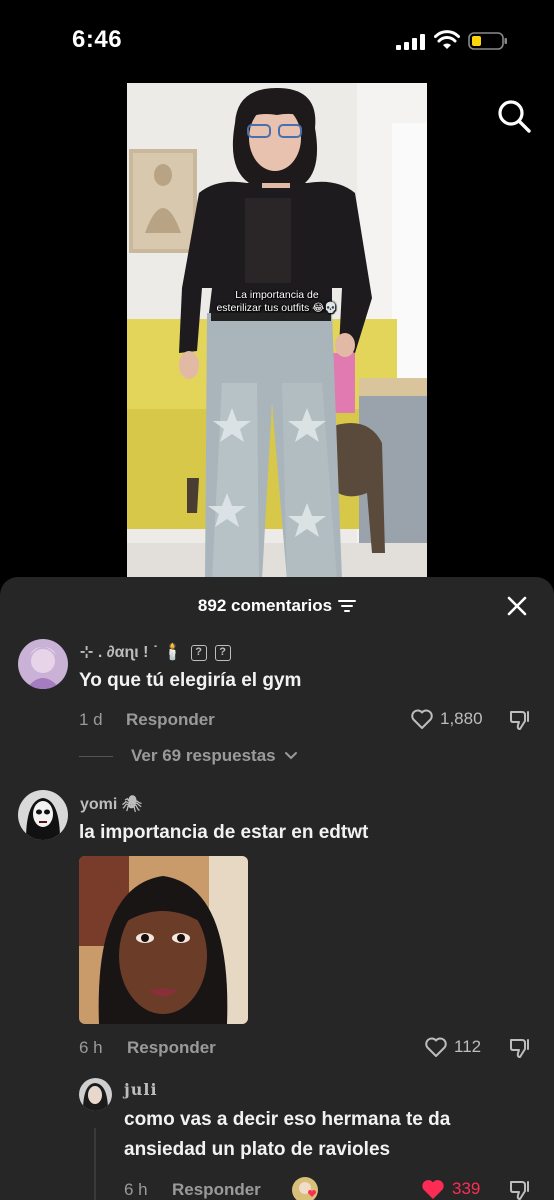 This screenshot has height=1200, width=554. I want to click on overlay-line-1: La importancia de, so click(277, 295).